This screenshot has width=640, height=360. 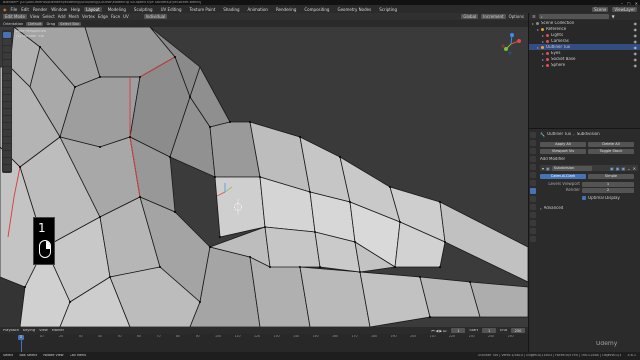 I want to click on collapse-icon: ▾, so click(x=543, y=168).